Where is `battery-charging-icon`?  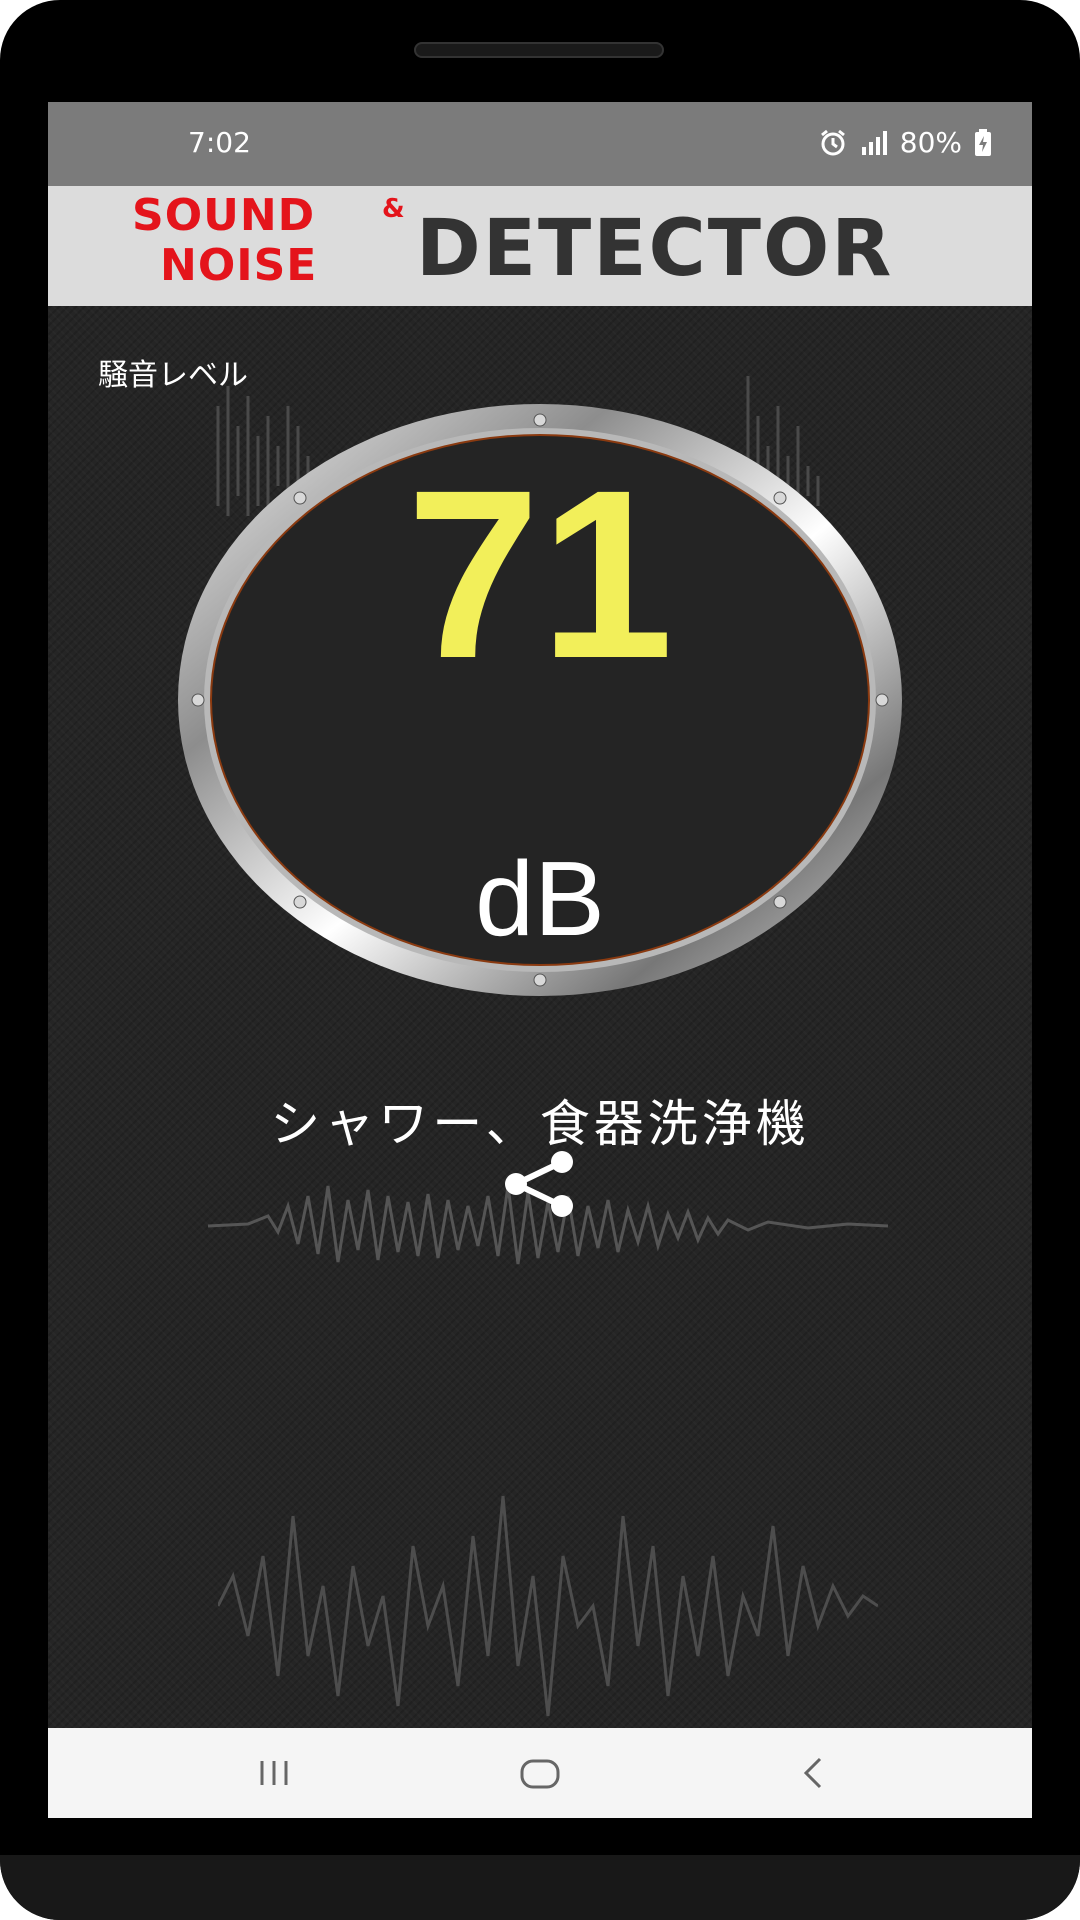 battery-charging-icon is located at coordinates (983, 142).